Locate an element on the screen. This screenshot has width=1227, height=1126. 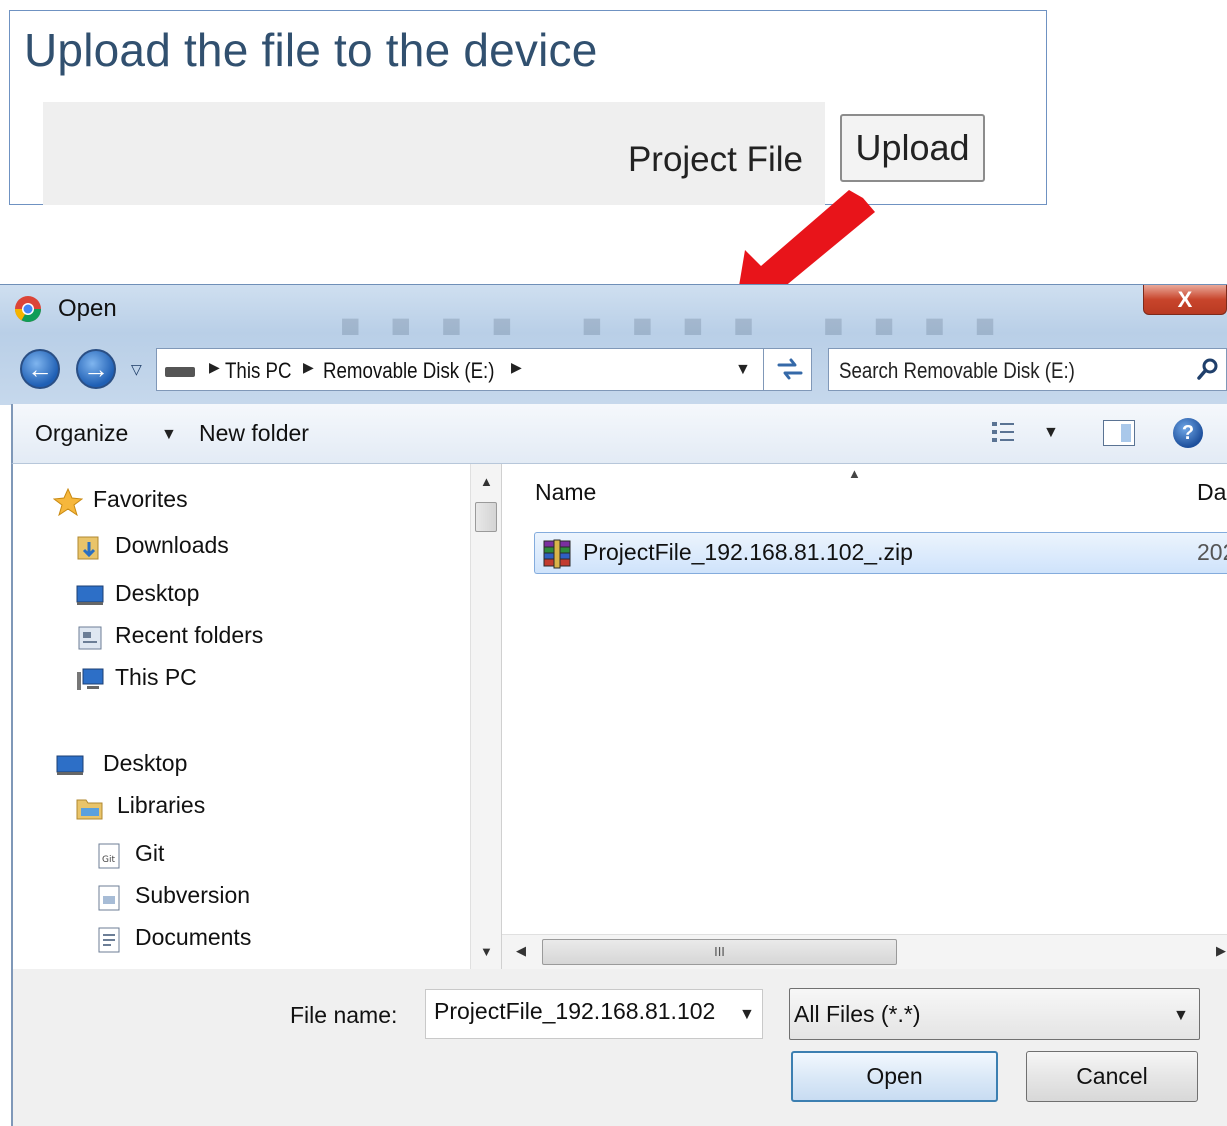
downloads-folder-icon is located at coordinates (88, 548).